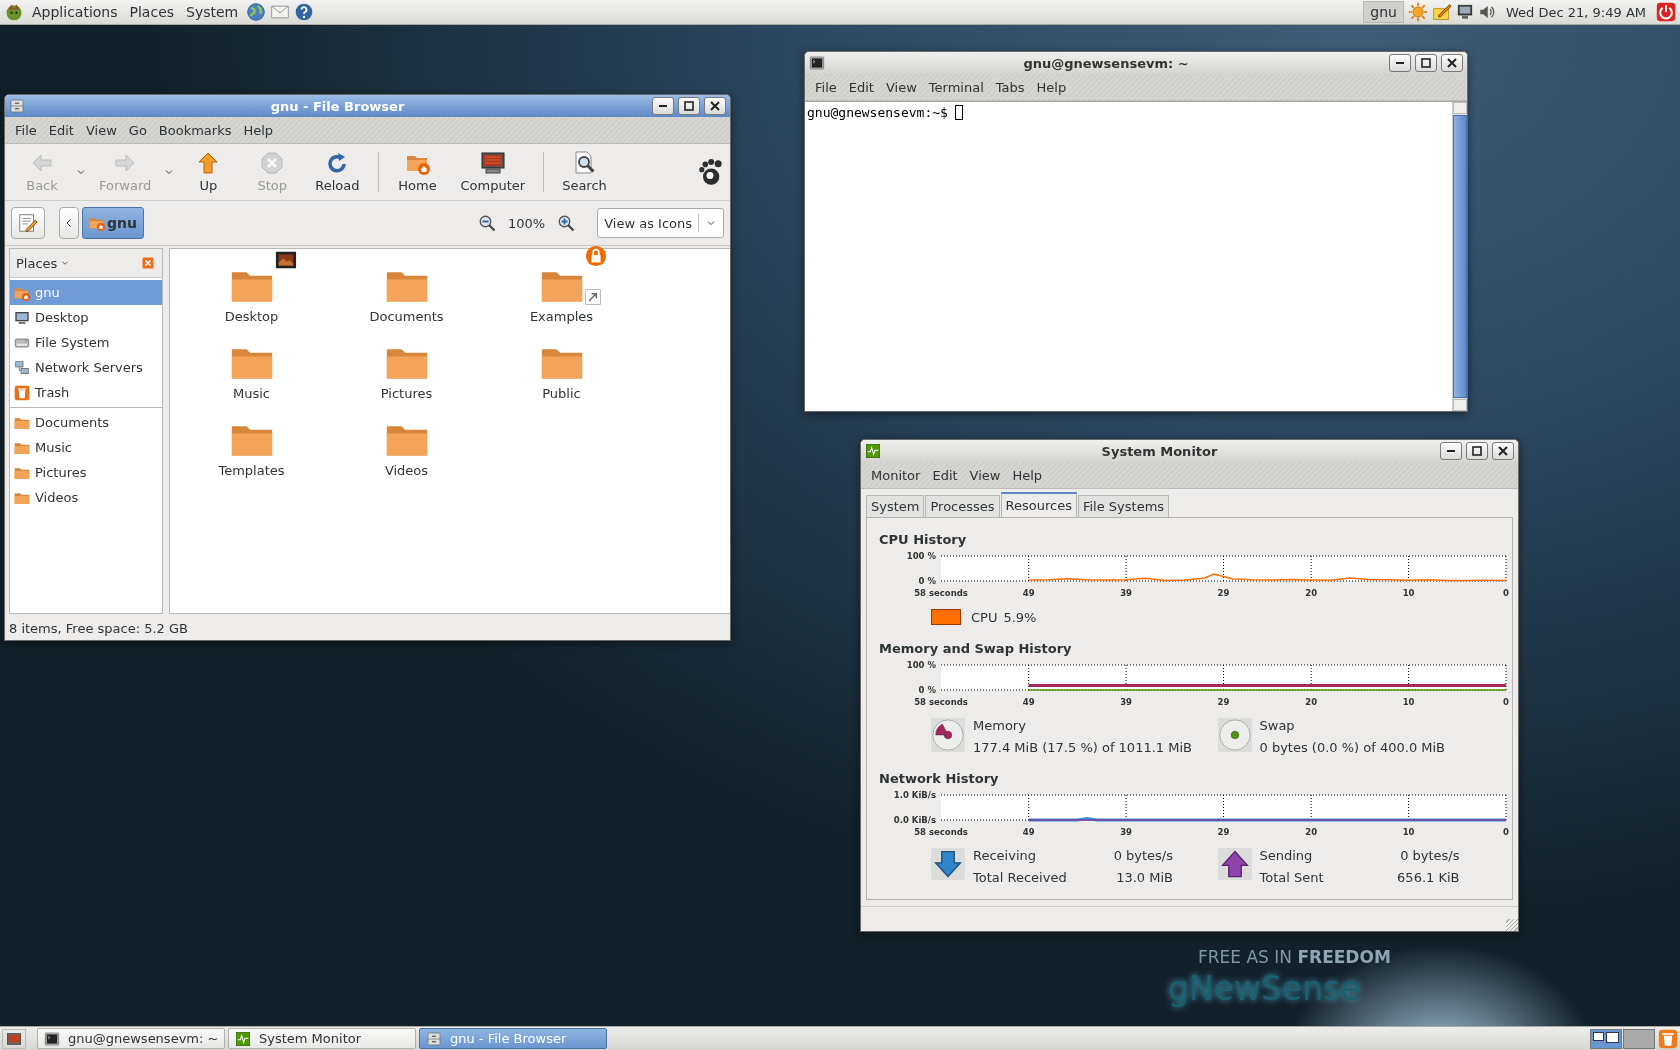 This screenshot has width=1680, height=1050. What do you see at coordinates (337, 106) in the screenshot?
I see `window-title: gnu - File Browser` at bounding box center [337, 106].